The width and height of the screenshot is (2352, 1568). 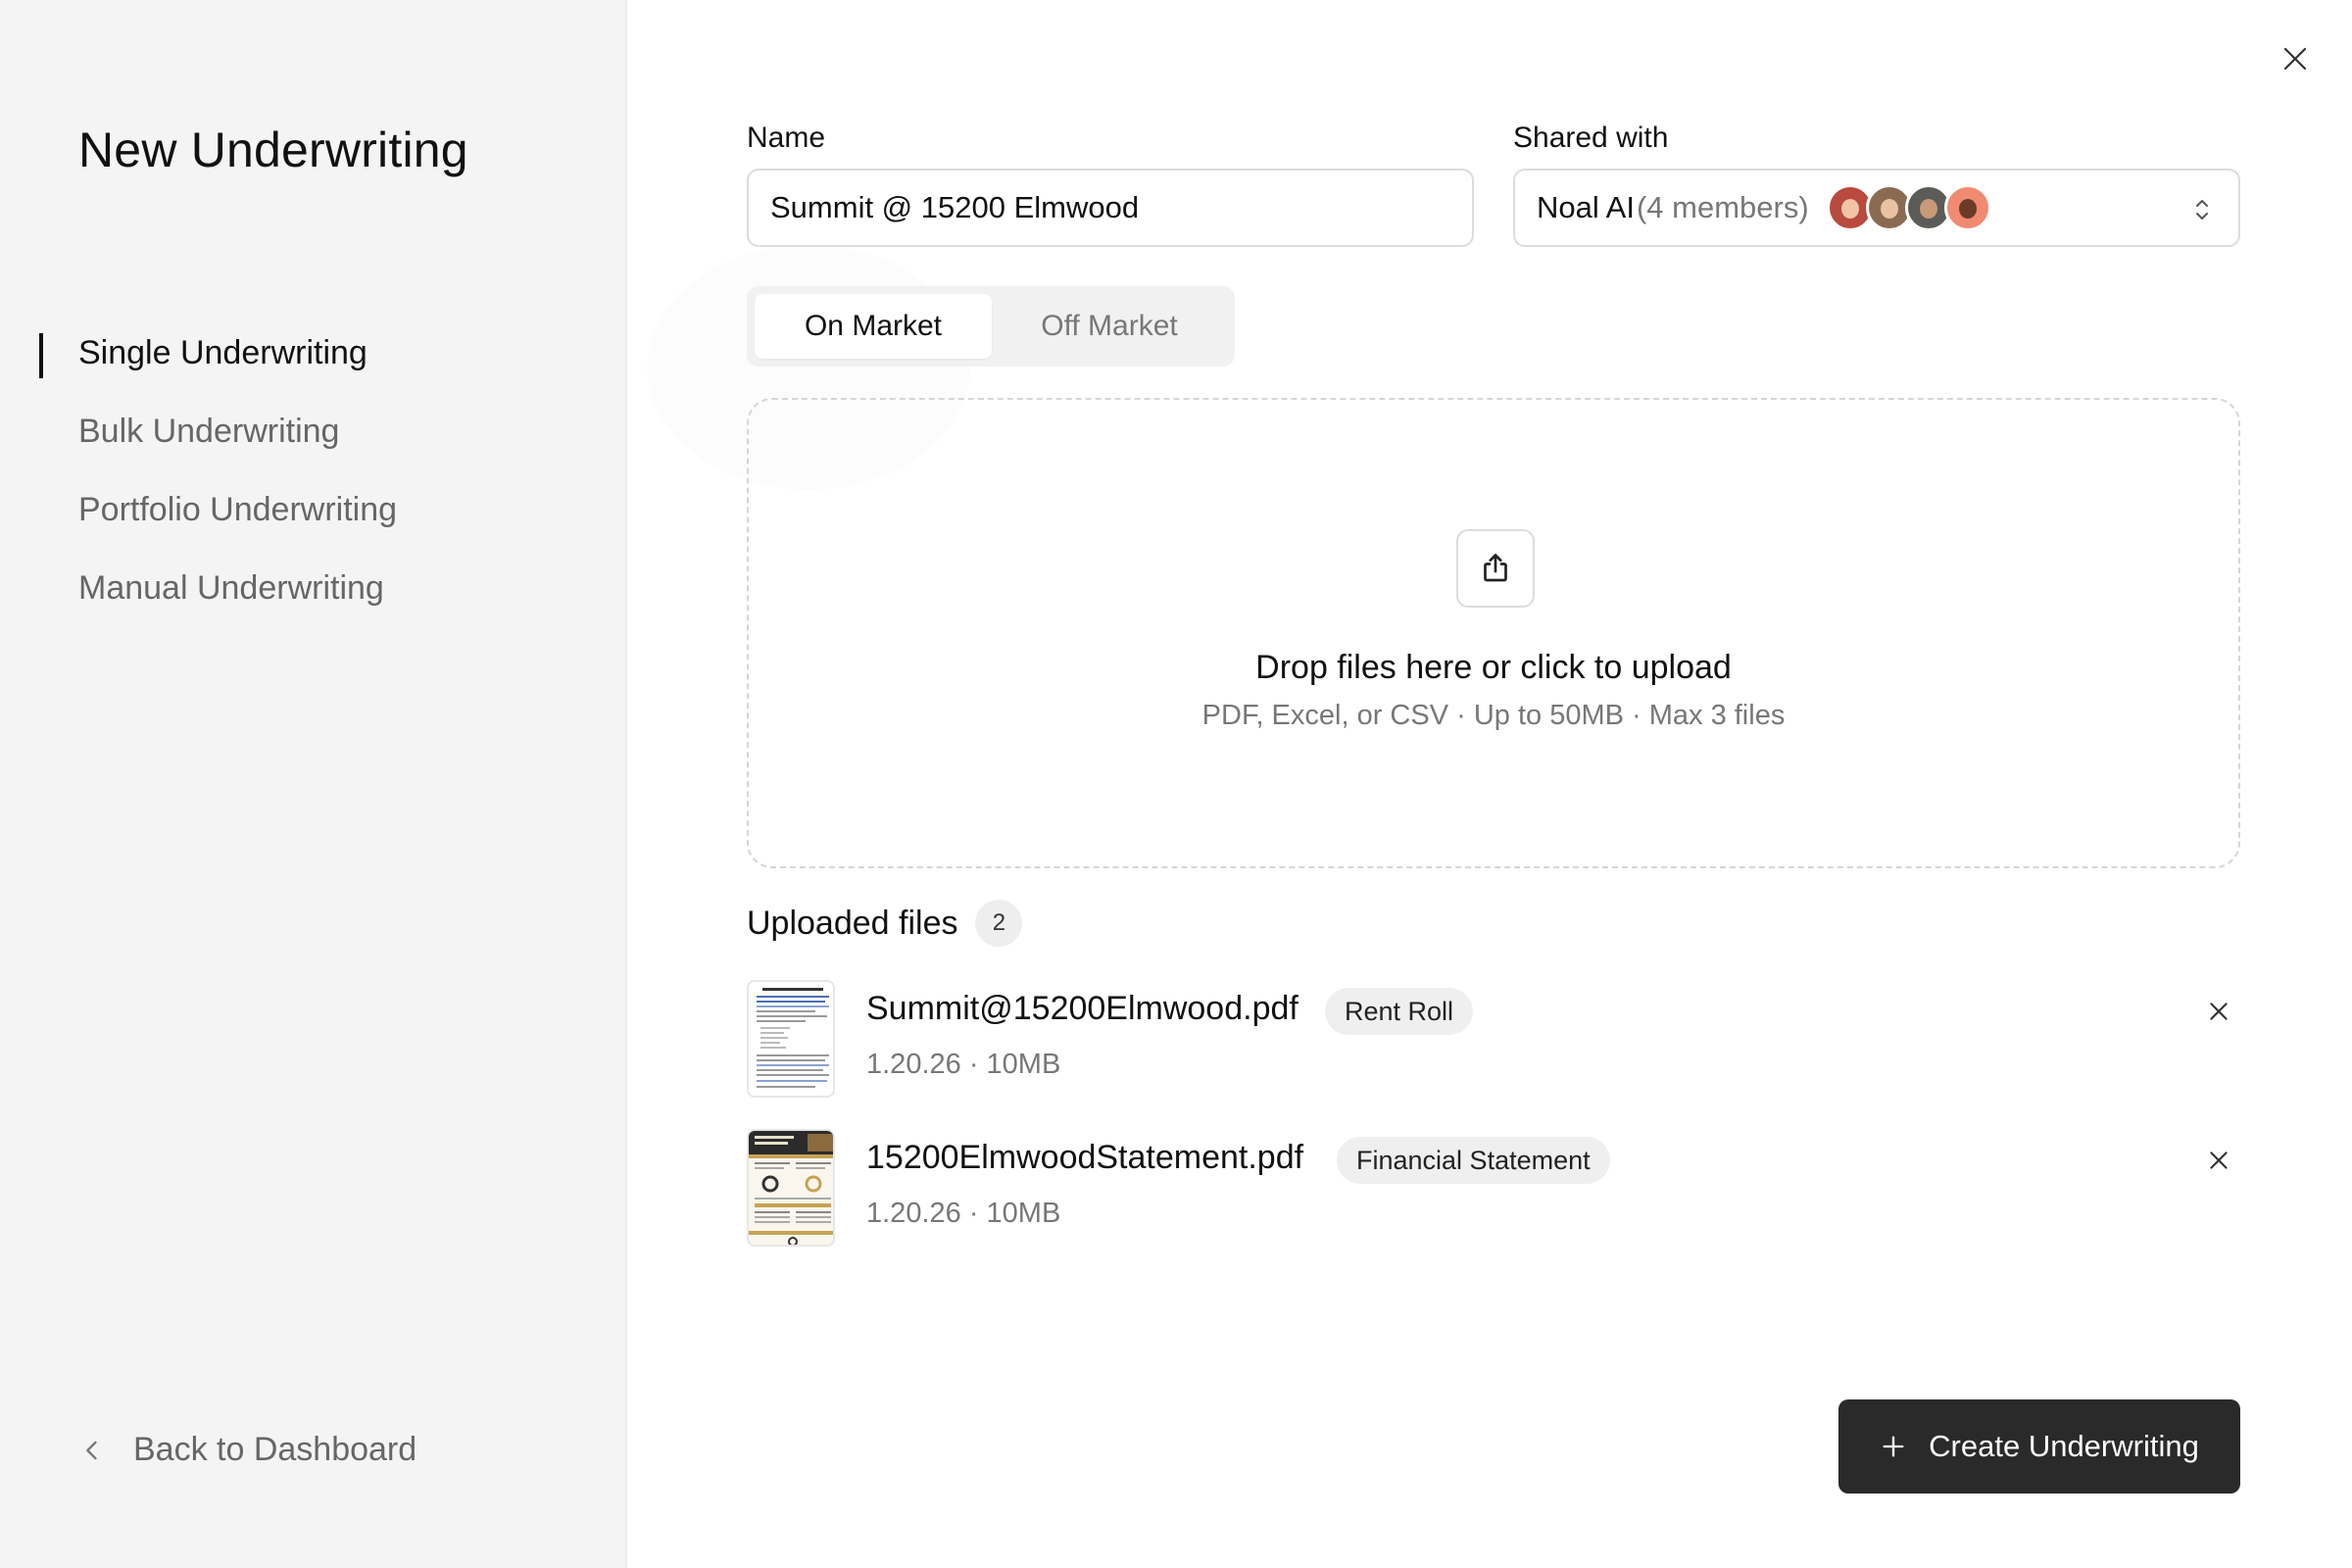 What do you see at coordinates (873, 326) in the screenshot?
I see `tab-on-market: On Market` at bounding box center [873, 326].